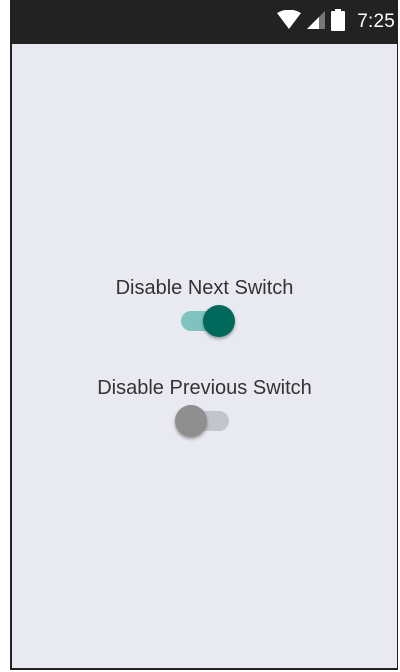 The width and height of the screenshot is (400, 672). I want to click on previous-switch-block: Disable Previous Switch, so click(204, 406).